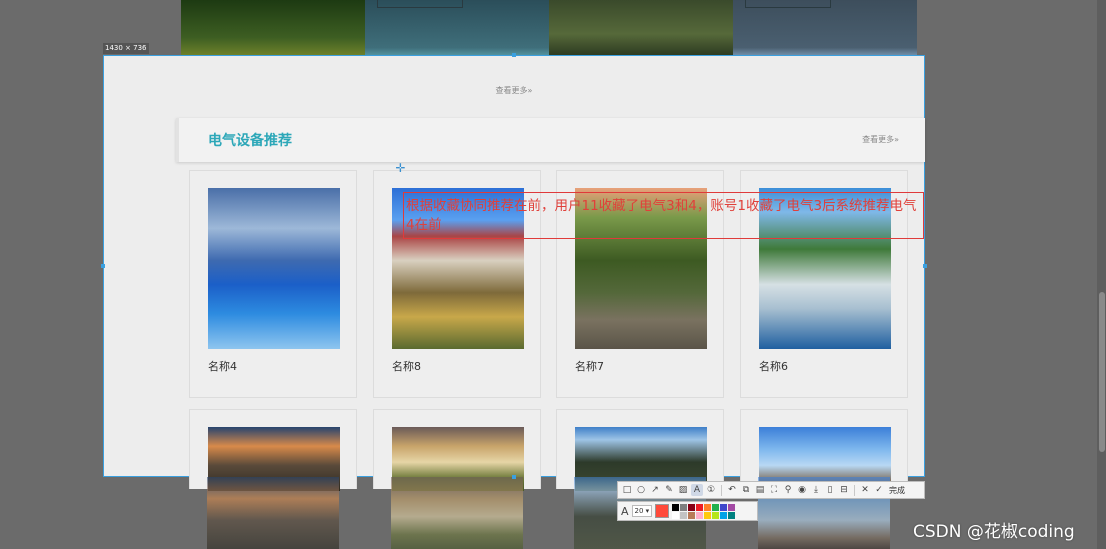 The width and height of the screenshot is (1106, 549). Describe the element at coordinates (273, 513) in the screenshot. I see `sunset-mountains-photo-dimmed` at that location.